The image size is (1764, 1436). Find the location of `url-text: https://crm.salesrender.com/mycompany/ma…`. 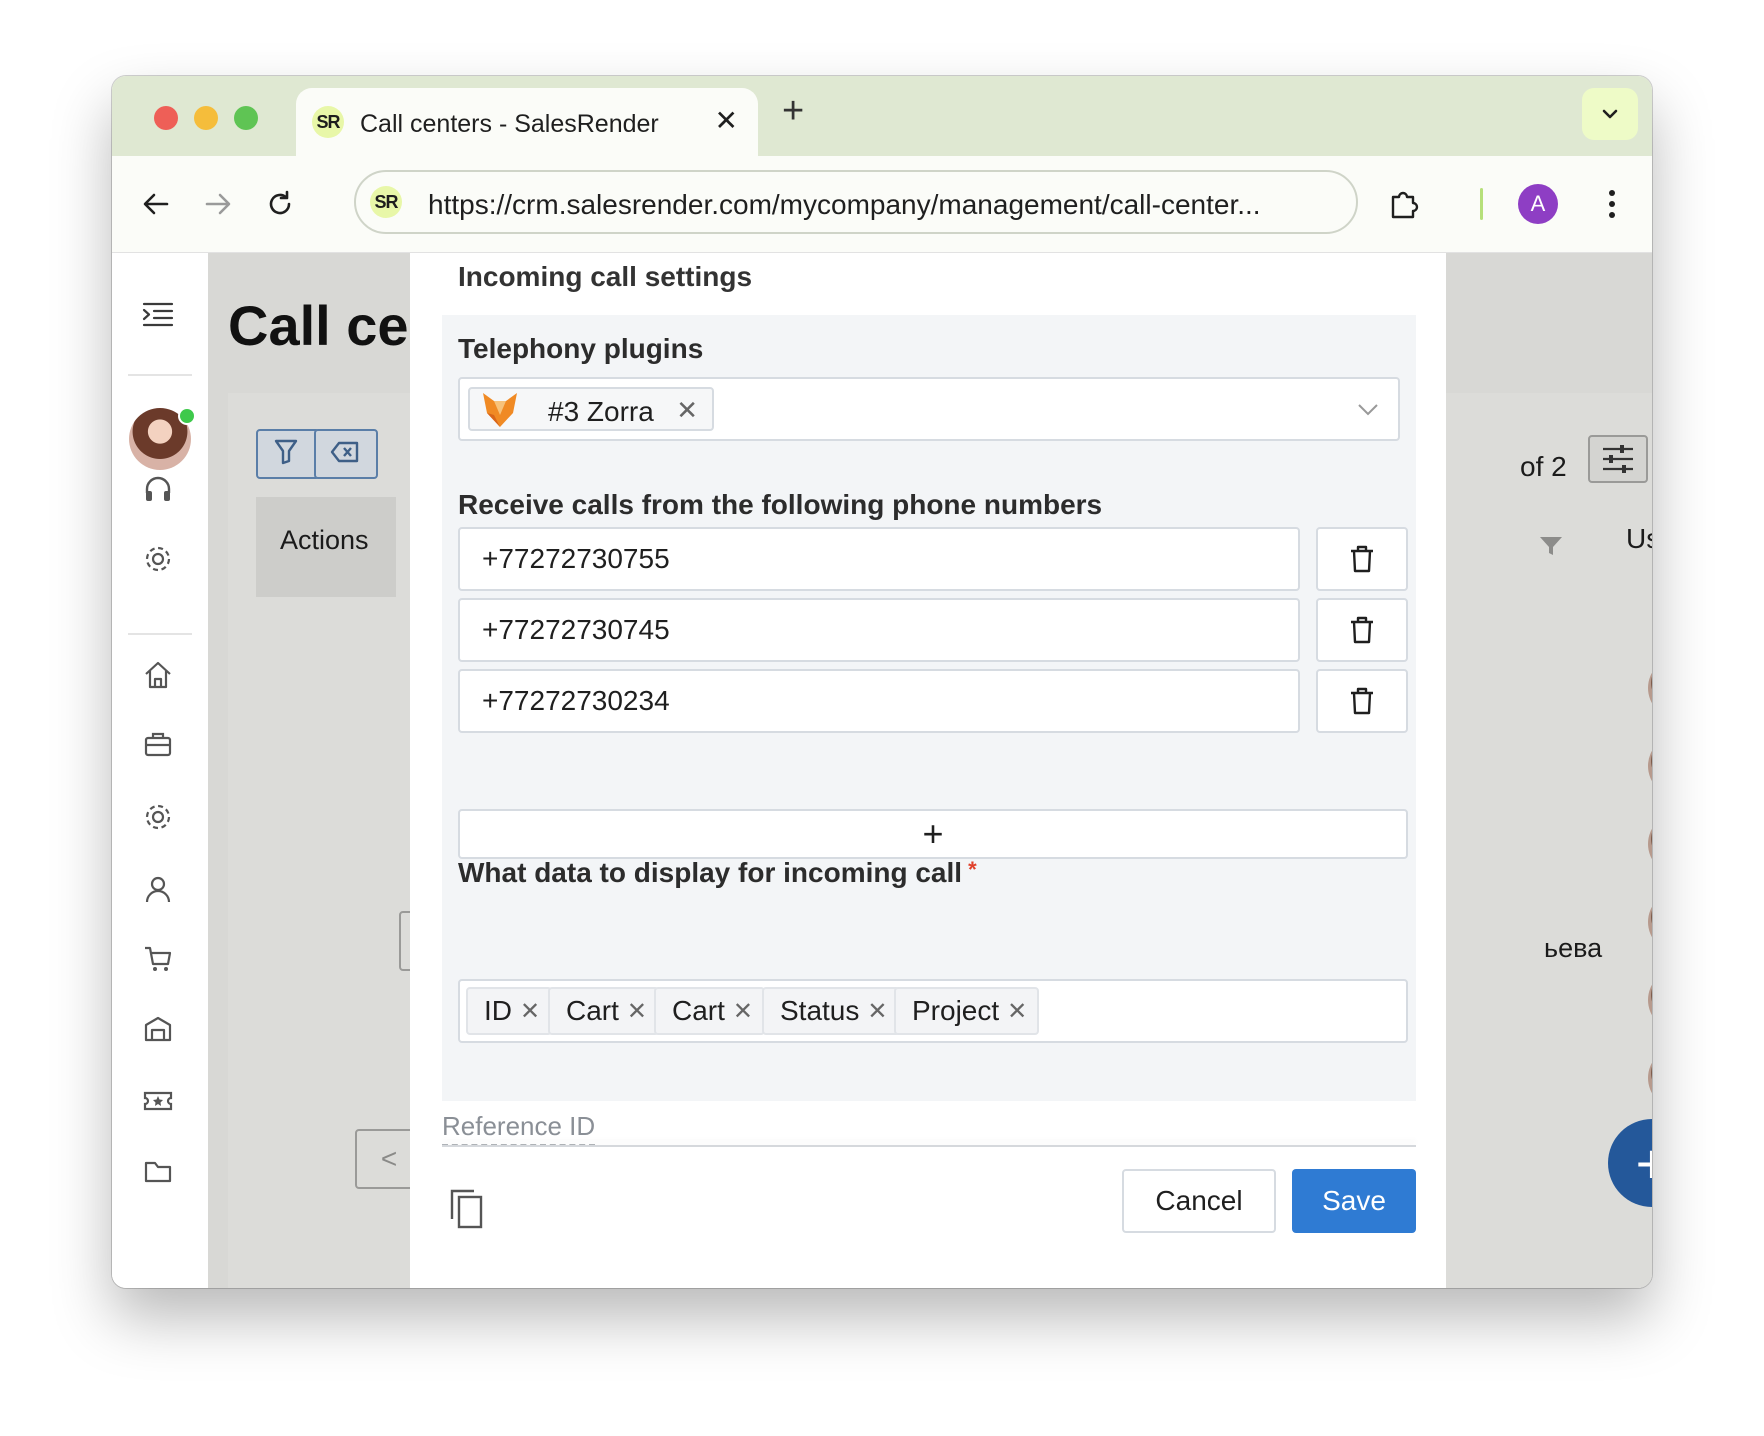

url-text: https://crm.salesrender.com/mycompany/ma… is located at coordinates (844, 205).